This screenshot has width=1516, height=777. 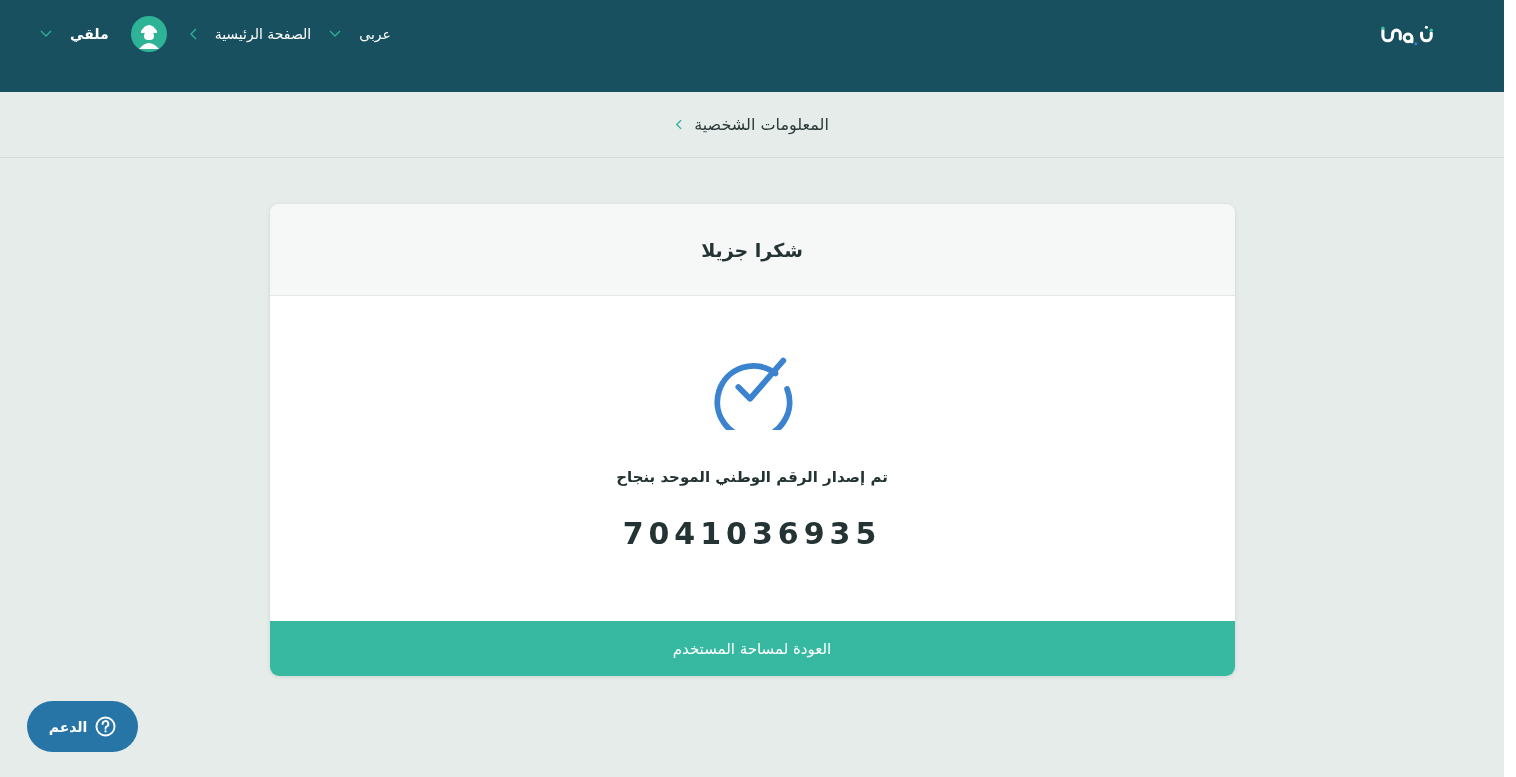 What do you see at coordinates (752, 533) in the screenshot?
I see `national-number: 7041036935` at bounding box center [752, 533].